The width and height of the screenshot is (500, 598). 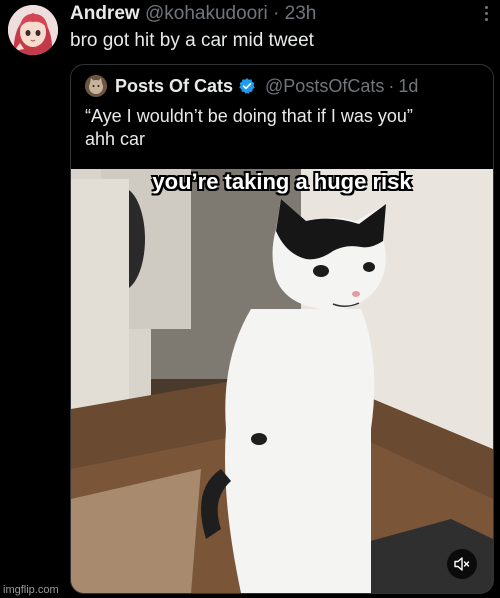 I want to click on mute-button, so click(x=462, y=564).